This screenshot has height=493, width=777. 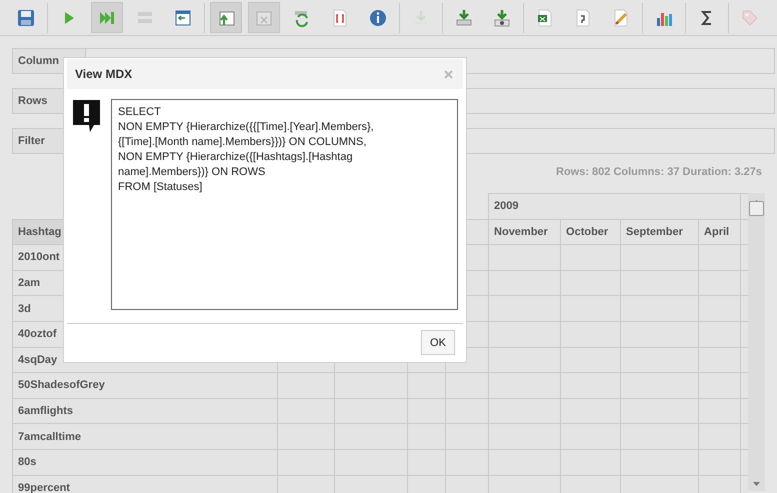 What do you see at coordinates (719, 232) in the screenshot?
I see `column-header: April` at bounding box center [719, 232].